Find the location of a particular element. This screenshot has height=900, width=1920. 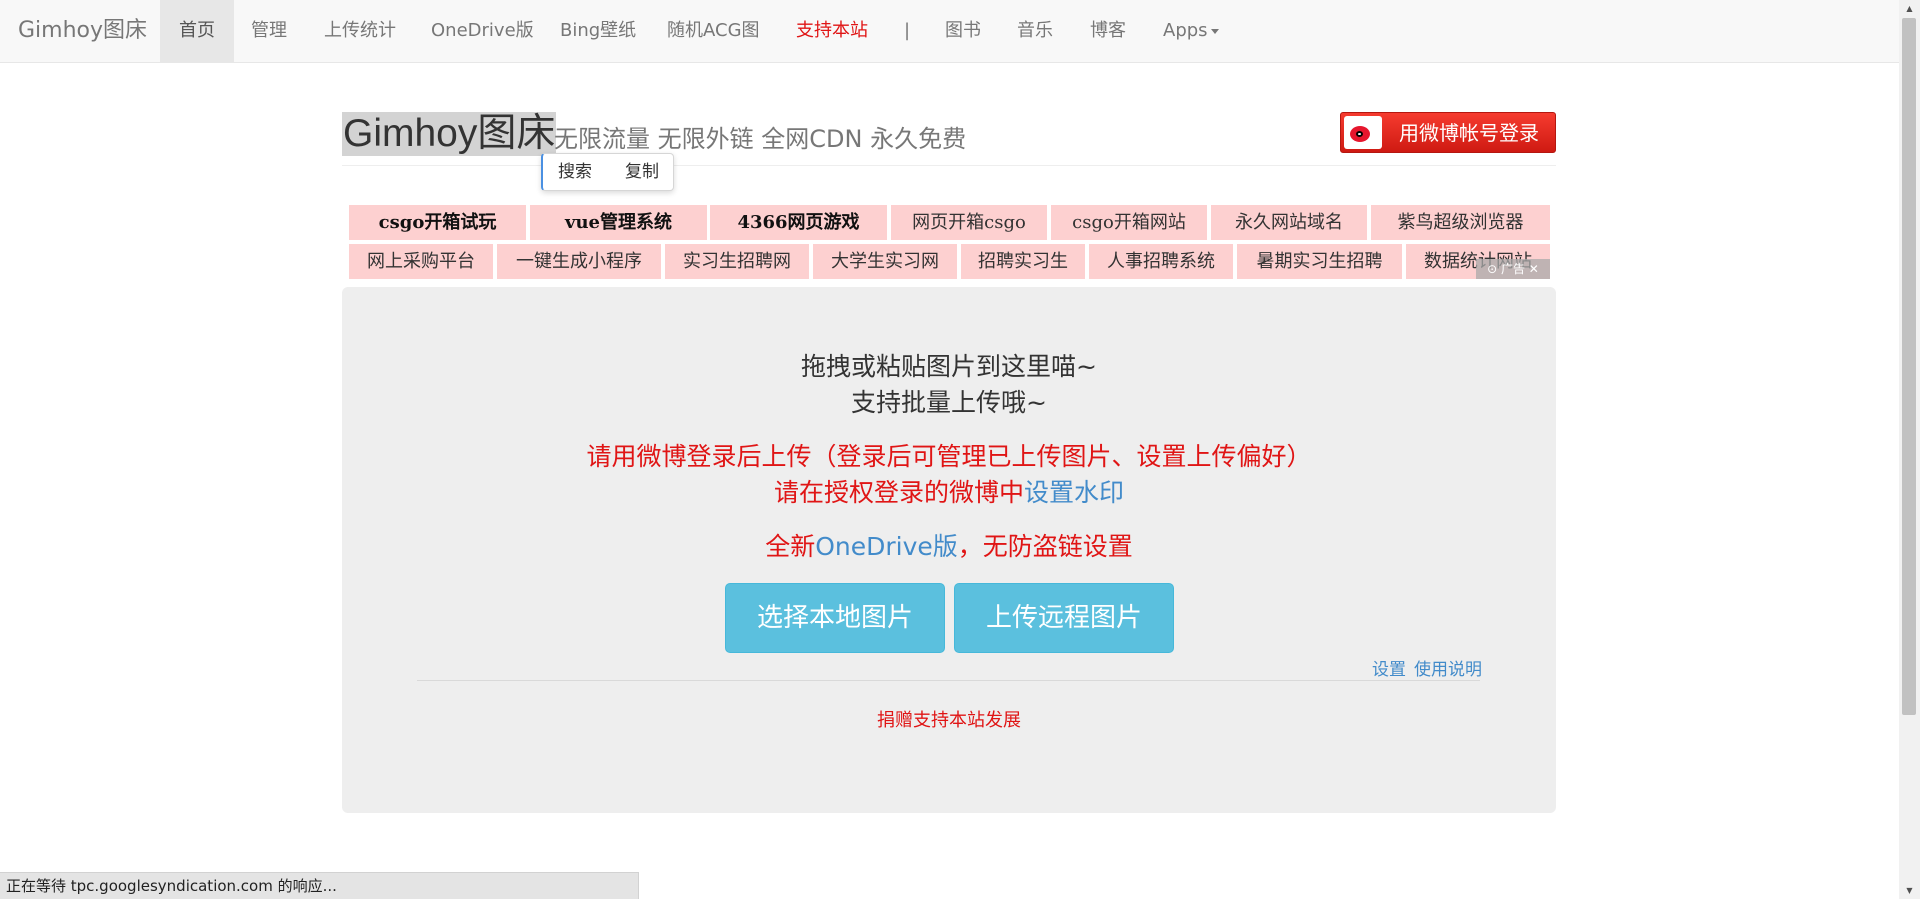

onedrive-notice: 全新OneDrive版，无防盗链设置 is located at coordinates (949, 545).